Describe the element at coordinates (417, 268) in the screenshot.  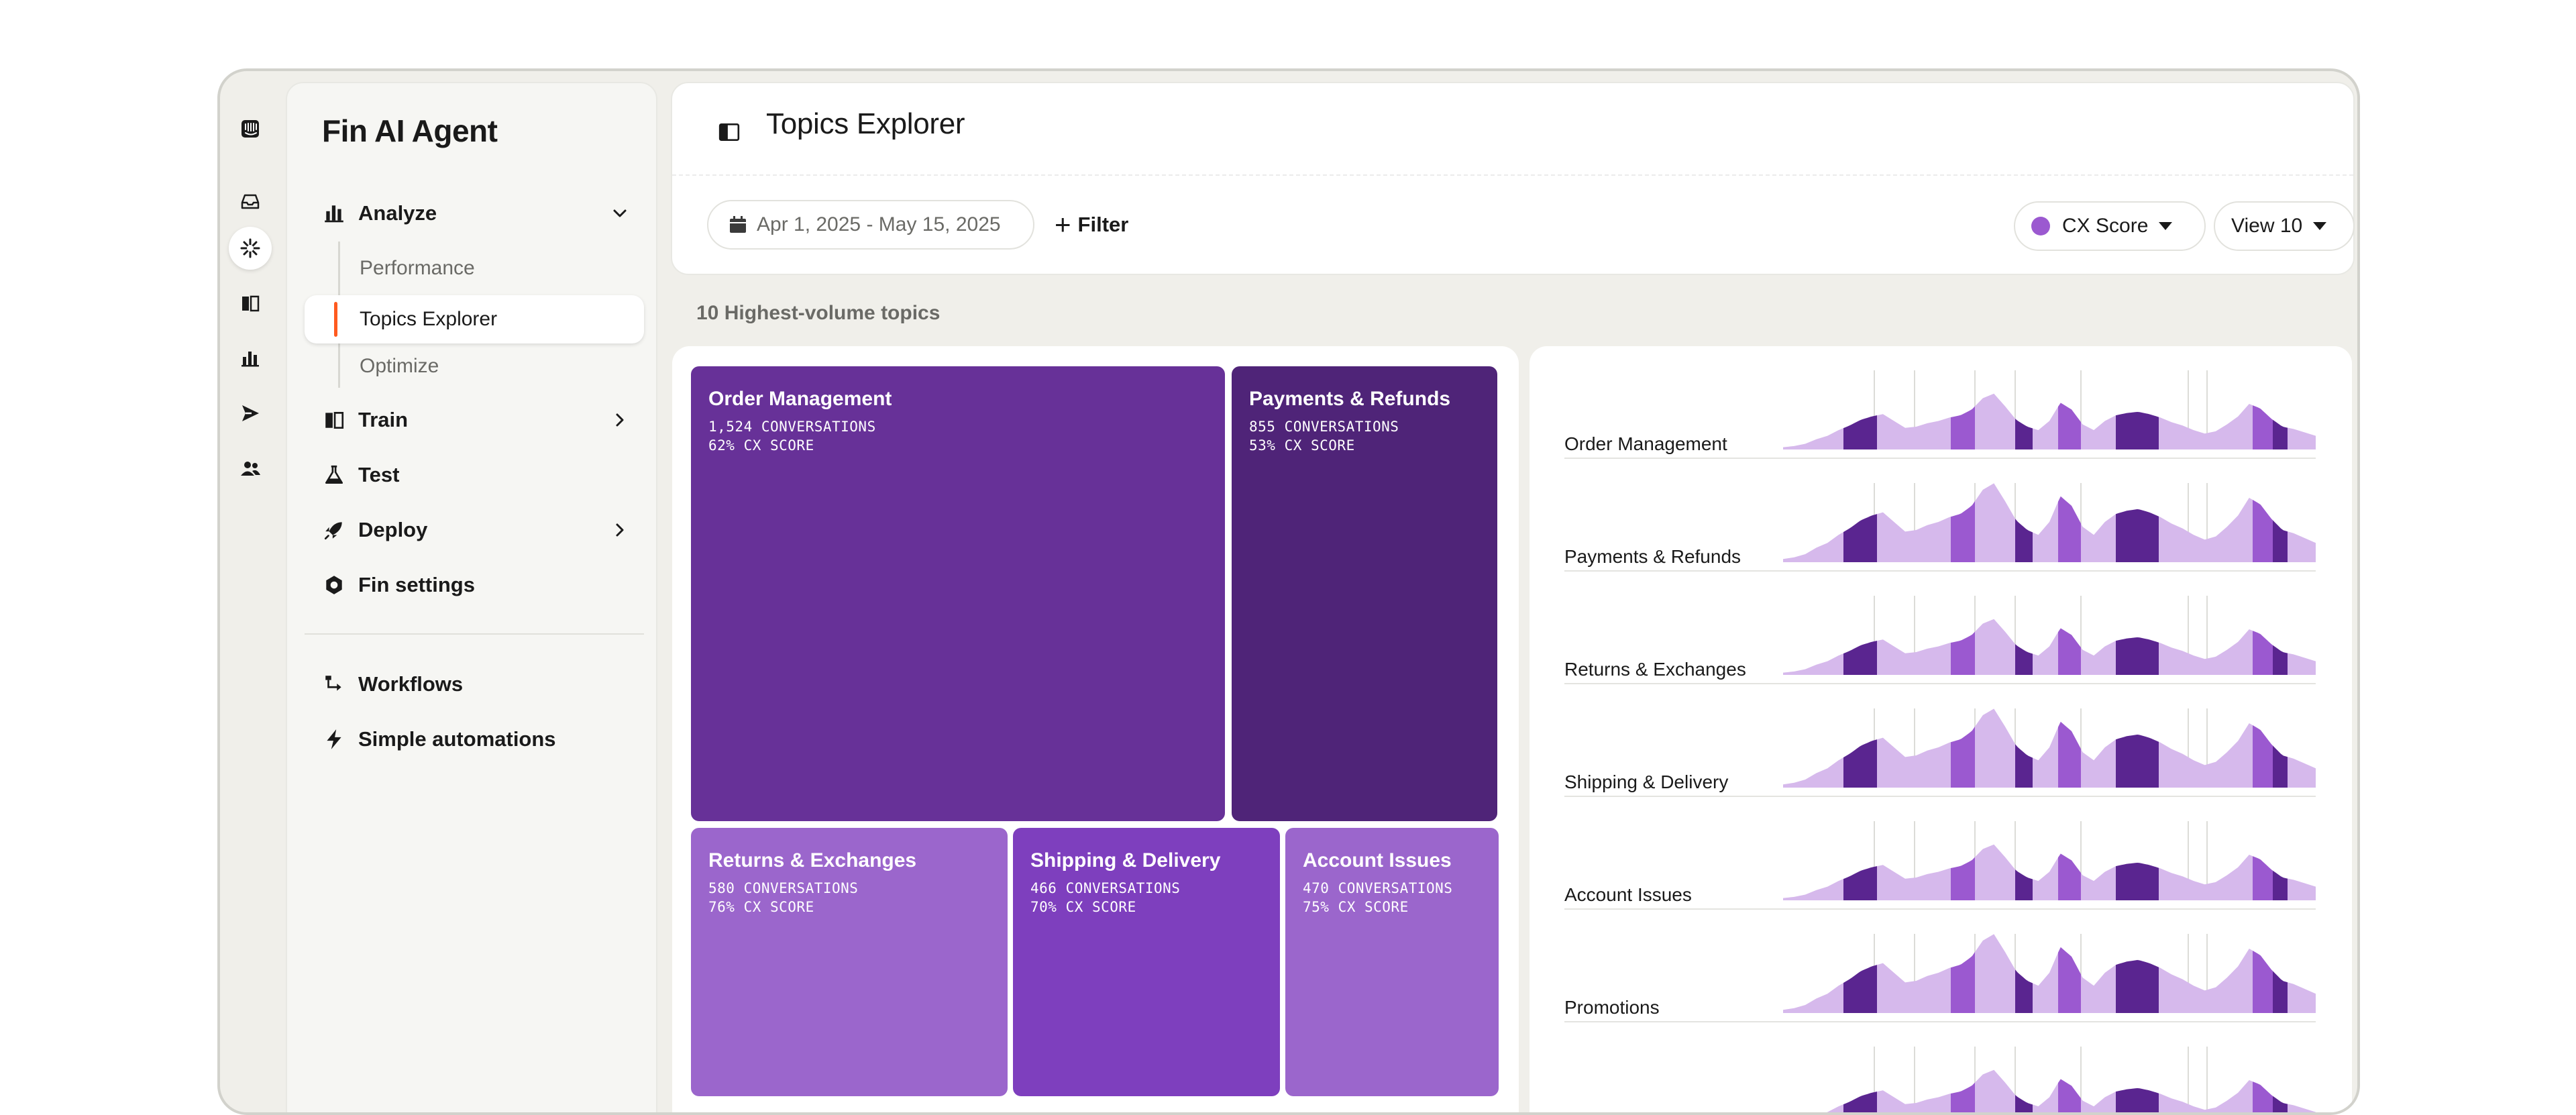
I see `subnav-performance: Performance` at that location.